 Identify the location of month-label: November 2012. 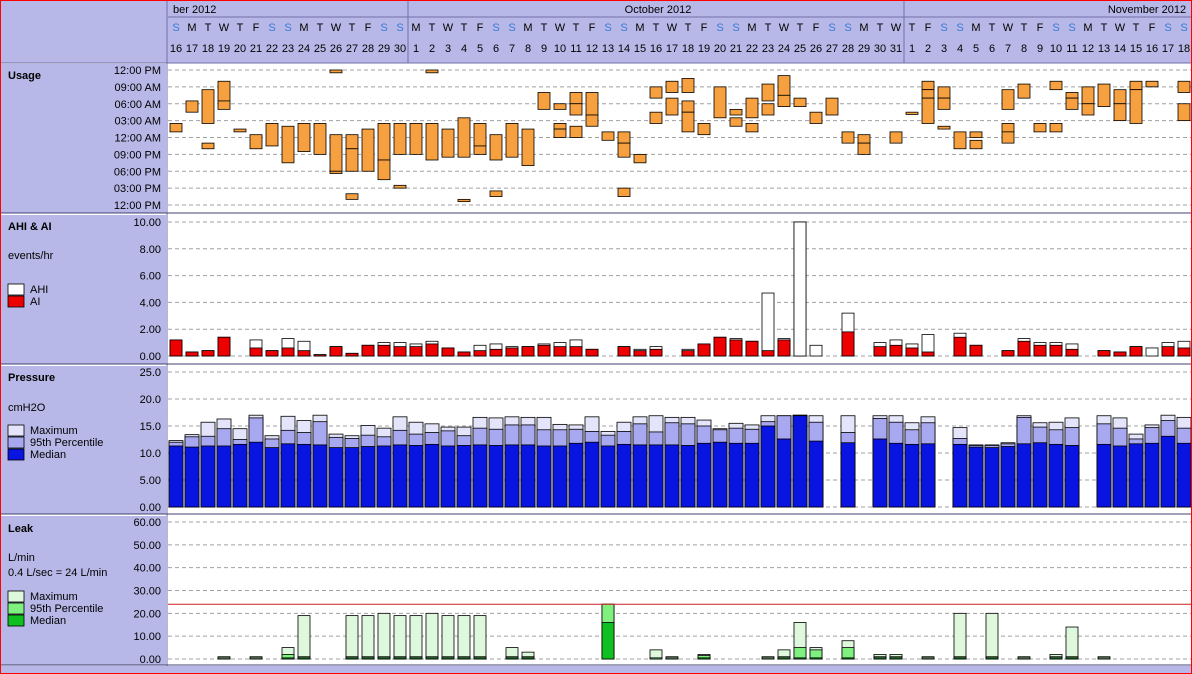
(1147, 10).